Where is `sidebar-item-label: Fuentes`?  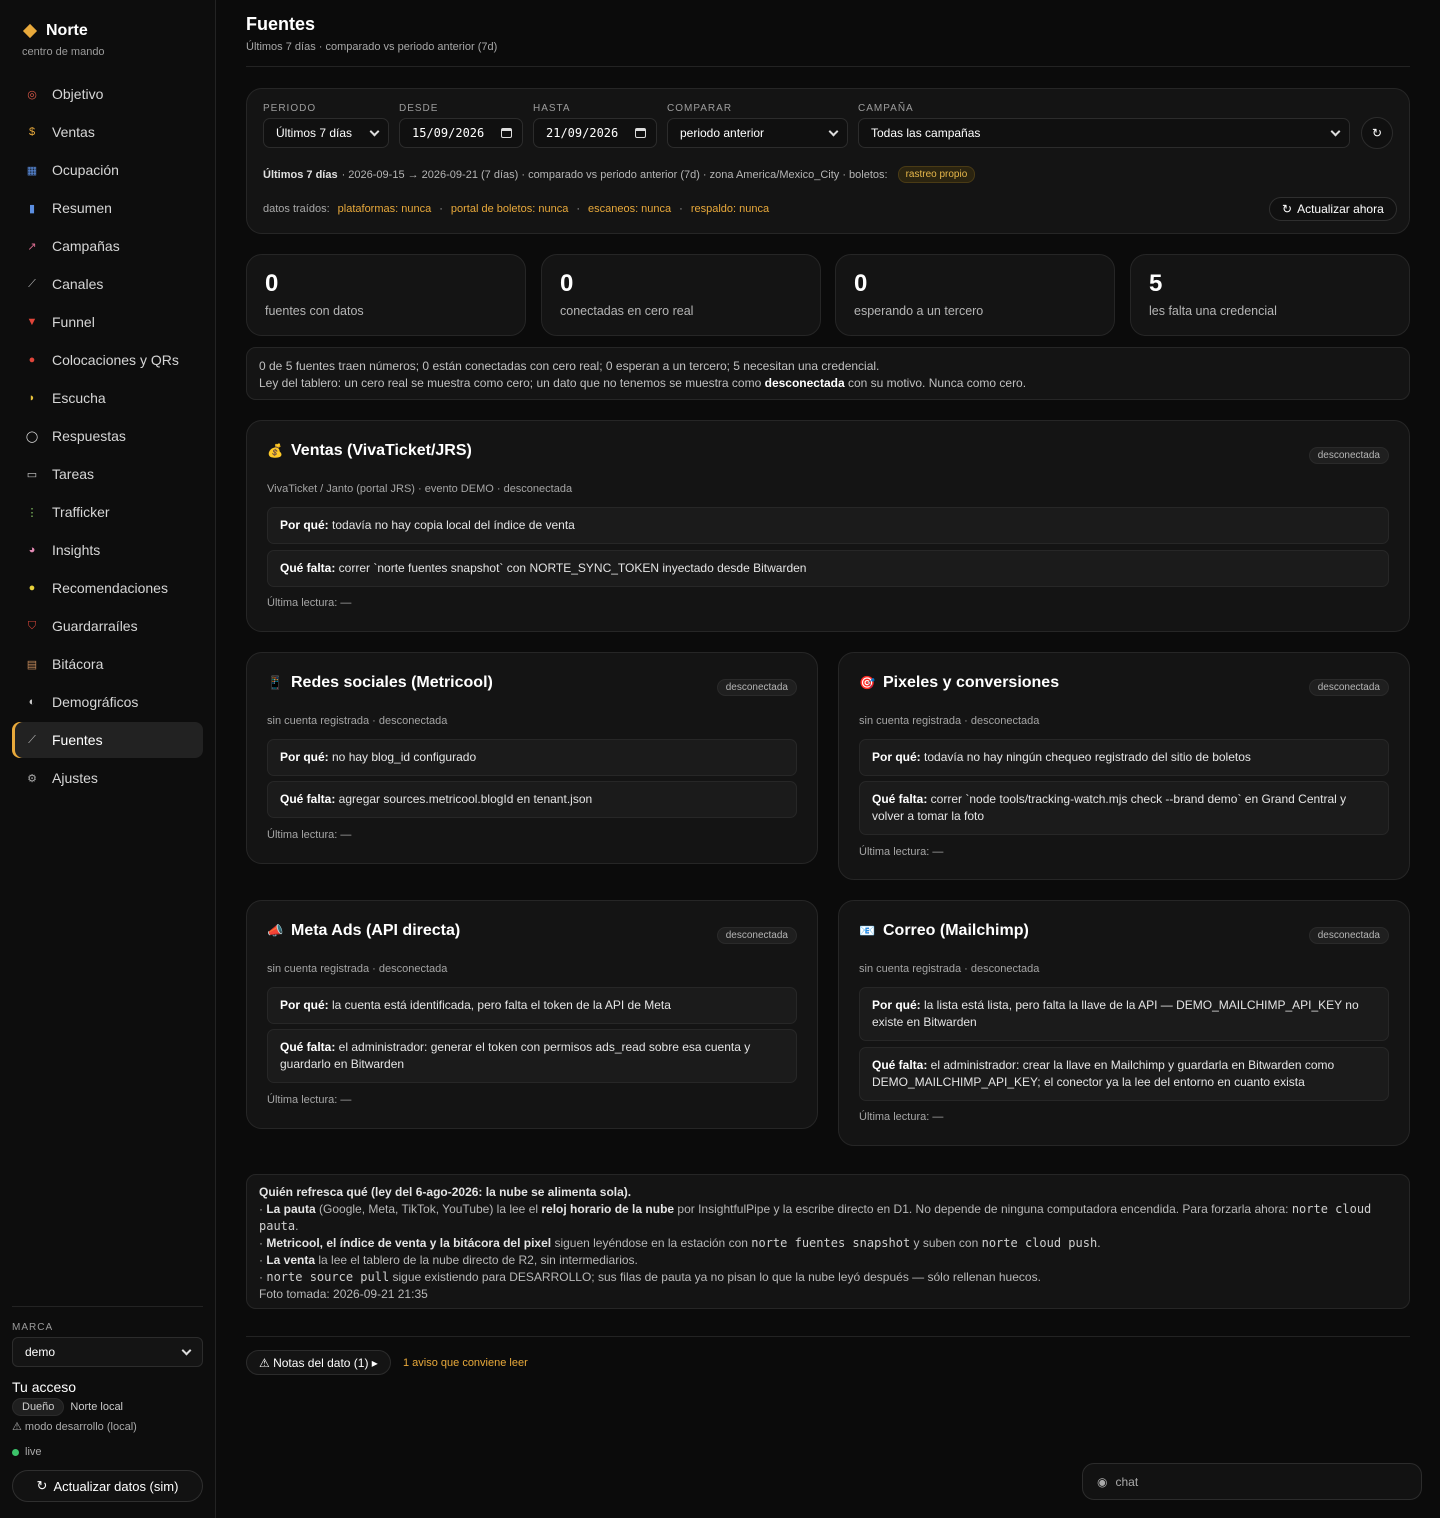 sidebar-item-label: Fuentes is located at coordinates (77, 740).